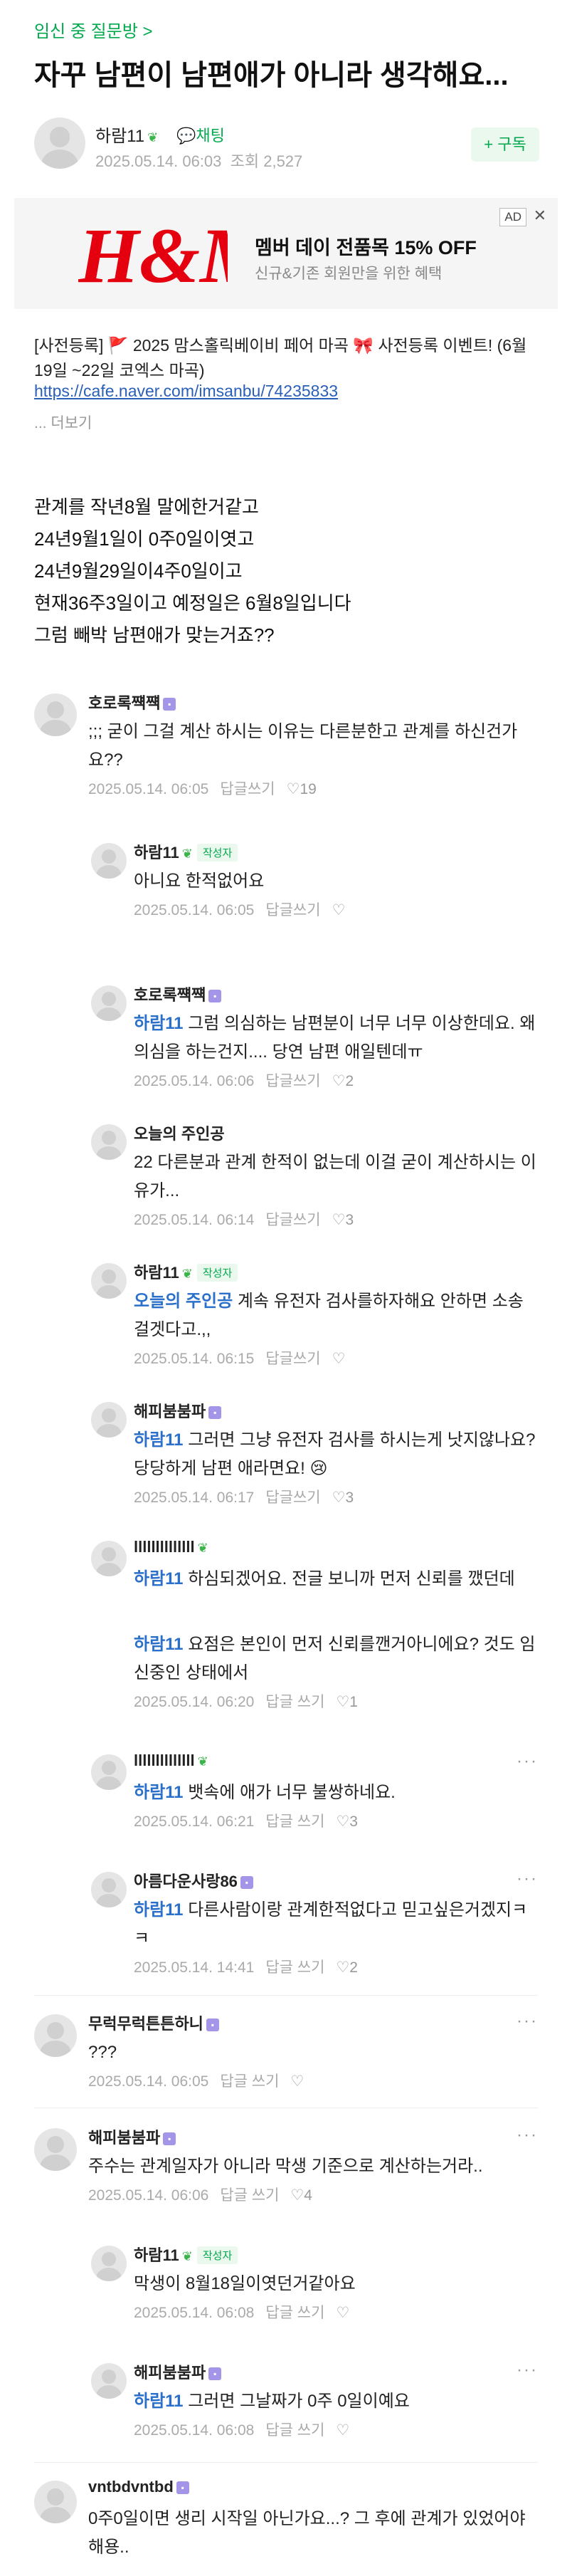 The height and width of the screenshot is (2576, 572). I want to click on close-icon: ✕, so click(540, 215).